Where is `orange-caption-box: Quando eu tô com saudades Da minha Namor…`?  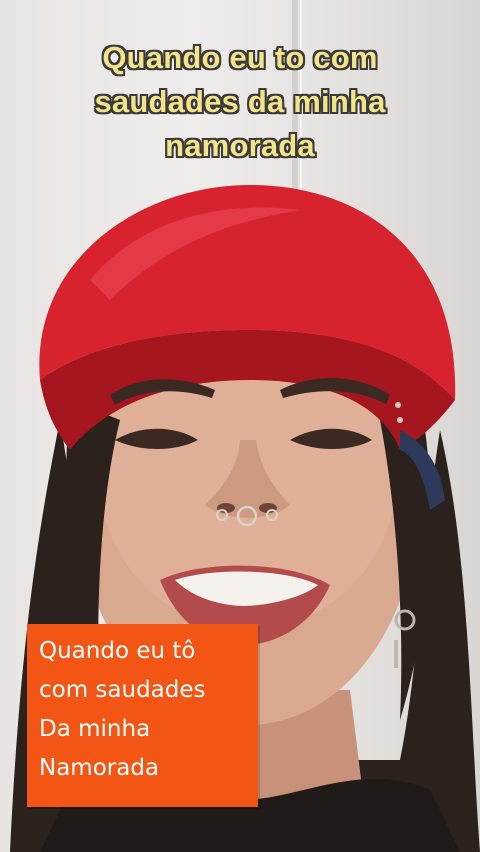
orange-caption-box: Quando eu tô com saudades Da minha Namor… is located at coordinates (142, 715).